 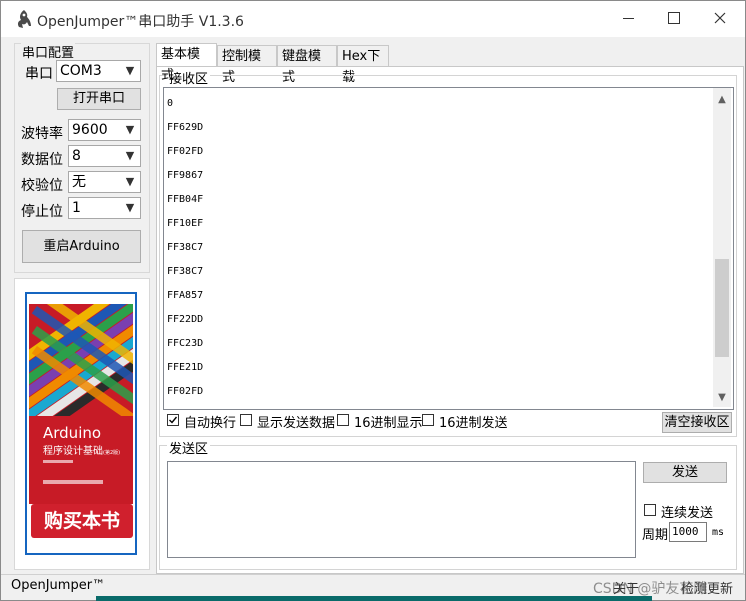 I want to click on receive-scrollbar: ▲ ▼, so click(x=722, y=247).